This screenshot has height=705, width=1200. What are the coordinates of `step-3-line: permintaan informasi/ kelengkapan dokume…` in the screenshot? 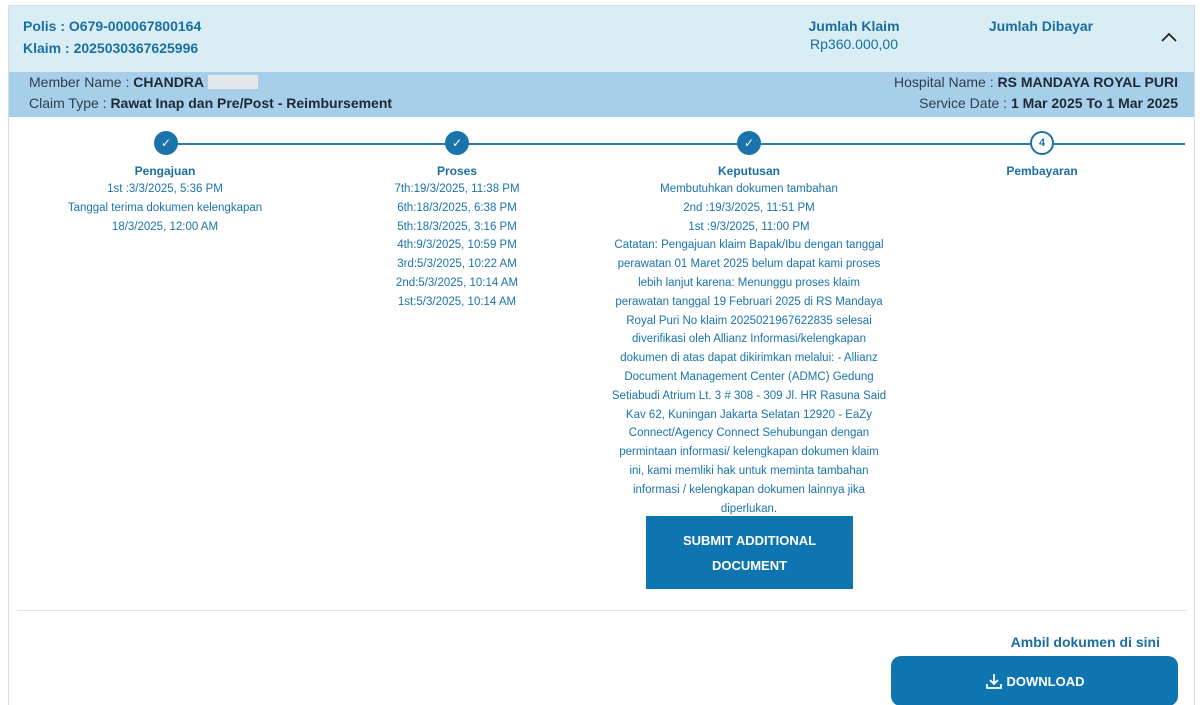 It's located at (749, 452).